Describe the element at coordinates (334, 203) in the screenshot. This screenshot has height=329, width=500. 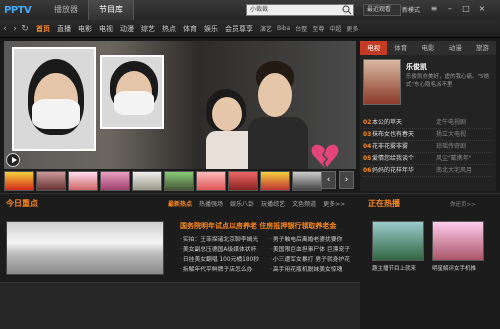
I see `tab-more: 更多>>` at that location.